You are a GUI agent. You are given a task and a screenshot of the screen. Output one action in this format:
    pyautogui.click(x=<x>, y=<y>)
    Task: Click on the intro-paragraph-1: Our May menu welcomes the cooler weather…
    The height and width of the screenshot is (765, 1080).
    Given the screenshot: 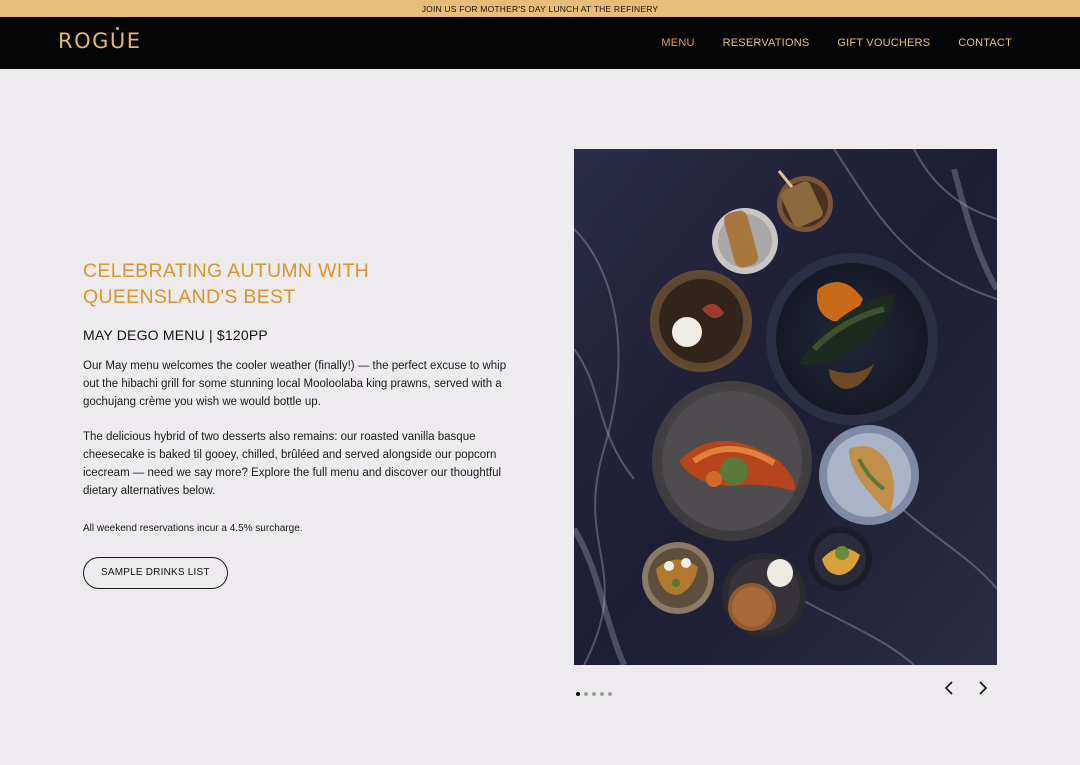 What is the action you would take?
    pyautogui.click(x=295, y=384)
    